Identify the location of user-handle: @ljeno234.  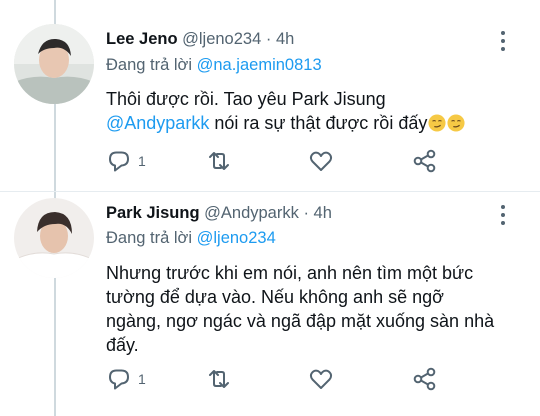
(221, 39).